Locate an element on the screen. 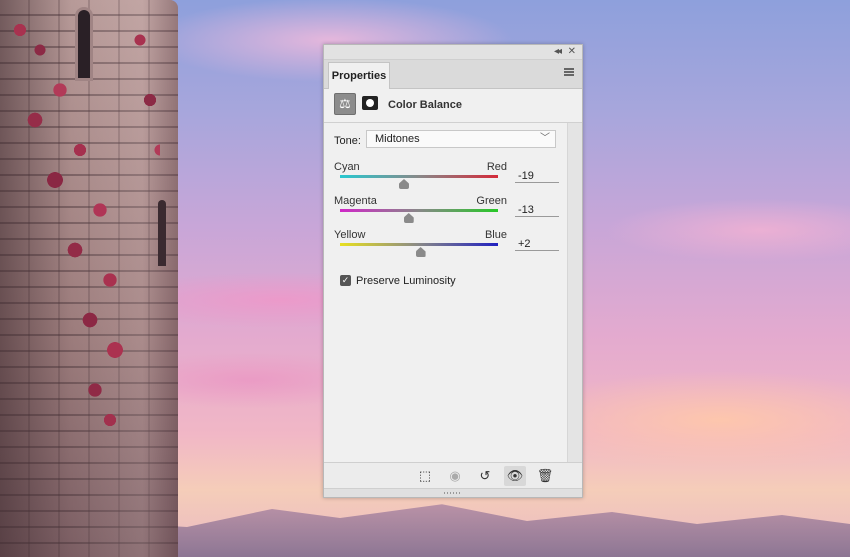 The width and height of the screenshot is (850, 560). yellow-blue-slider-row: Yellow Blue +2 is located at coordinates (446, 246).